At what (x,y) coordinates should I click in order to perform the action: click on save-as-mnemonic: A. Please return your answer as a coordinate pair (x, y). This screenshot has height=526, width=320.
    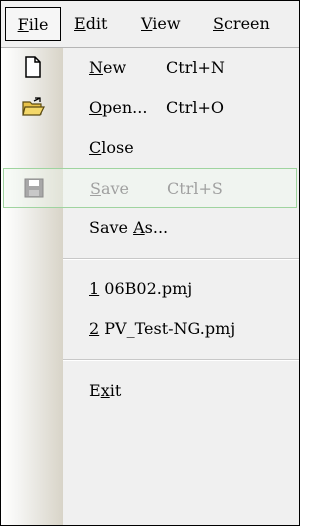
    Looking at the image, I should click on (139, 227).